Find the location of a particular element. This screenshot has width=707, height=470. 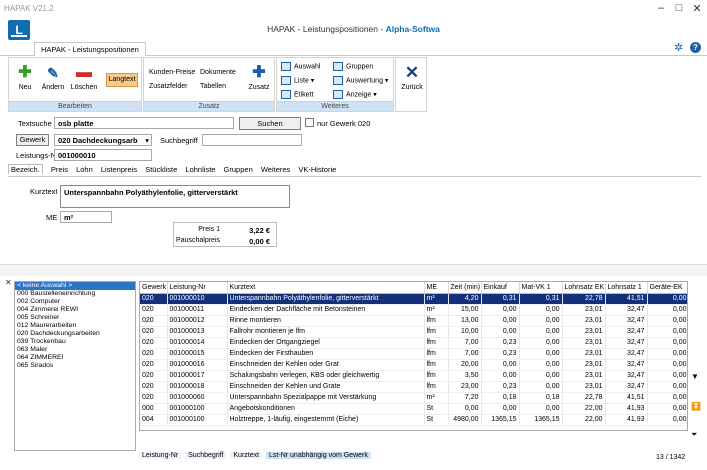

edit-icon: ✎ is located at coordinates (53, 73).